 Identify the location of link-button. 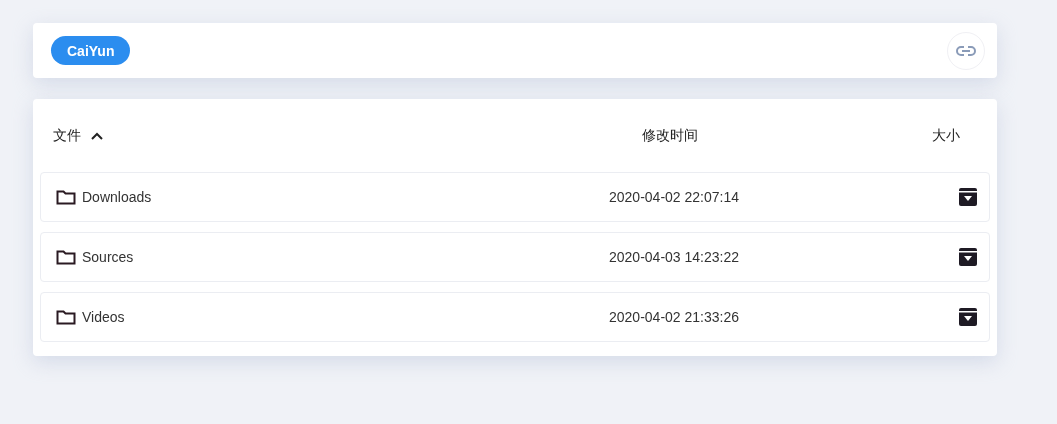
(966, 50).